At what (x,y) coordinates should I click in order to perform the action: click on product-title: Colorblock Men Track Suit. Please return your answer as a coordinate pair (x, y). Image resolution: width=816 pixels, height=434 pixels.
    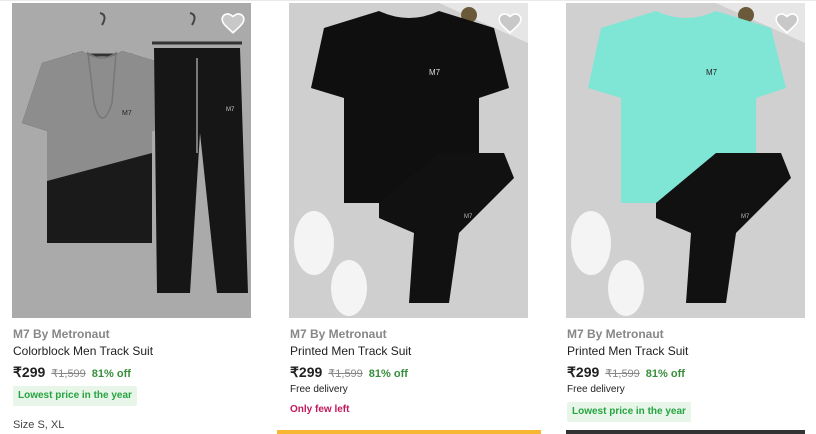
    Looking at the image, I should click on (83, 351).